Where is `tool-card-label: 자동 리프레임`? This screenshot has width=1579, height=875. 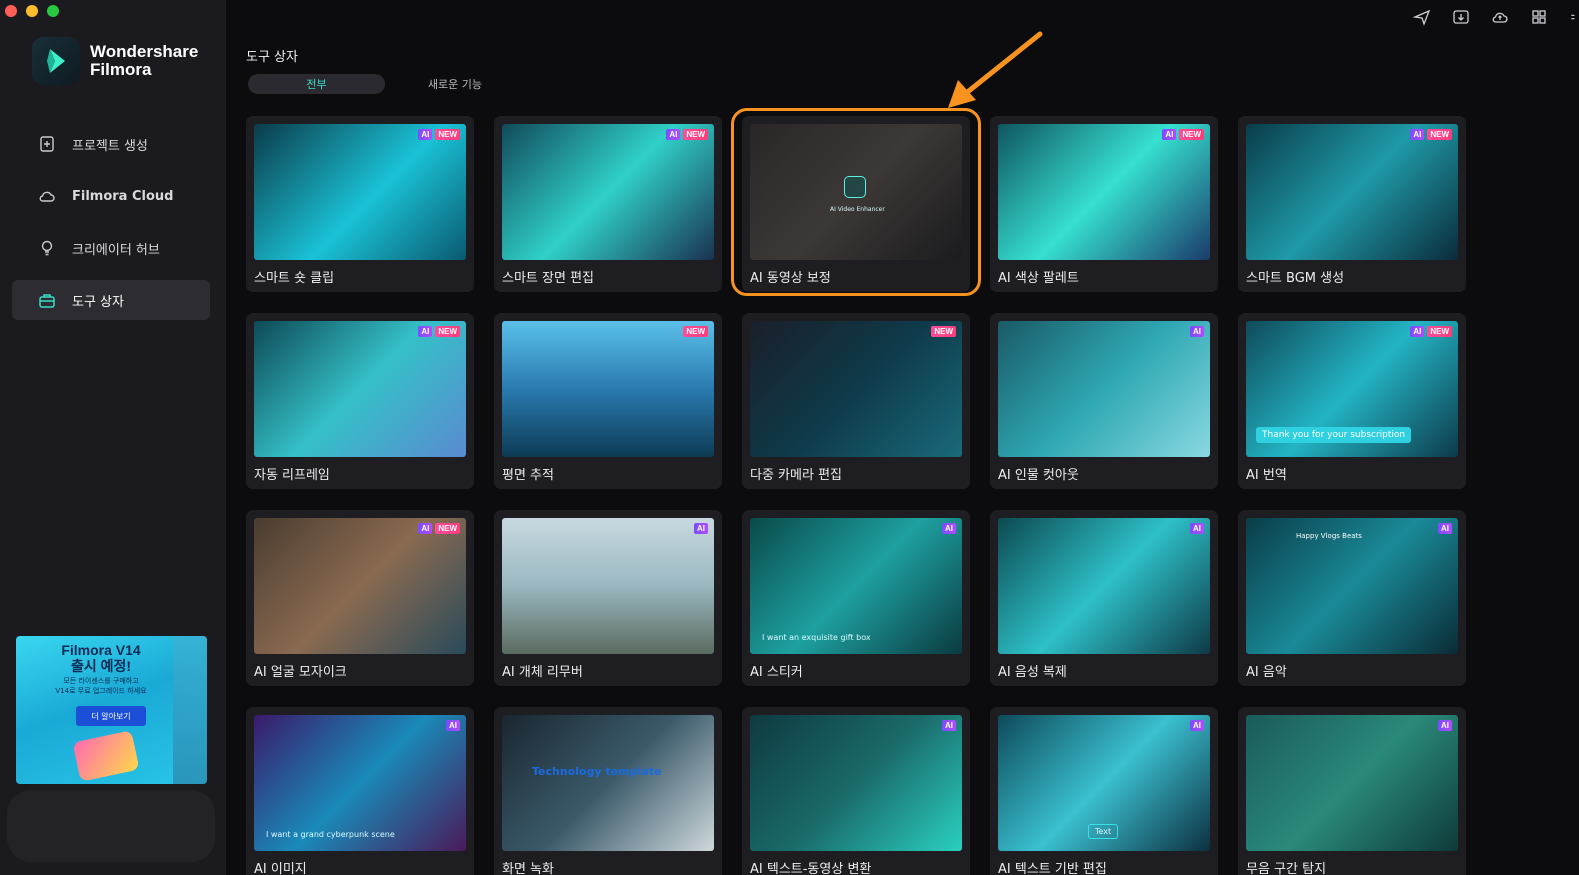 tool-card-label: 자동 리프레임 is located at coordinates (292, 475).